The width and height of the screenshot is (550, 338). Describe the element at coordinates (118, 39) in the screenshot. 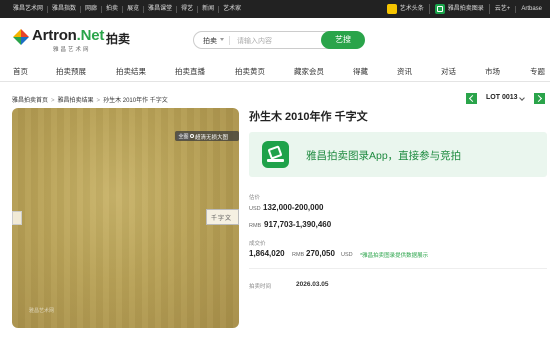

I see `channel-title: 拍卖` at that location.